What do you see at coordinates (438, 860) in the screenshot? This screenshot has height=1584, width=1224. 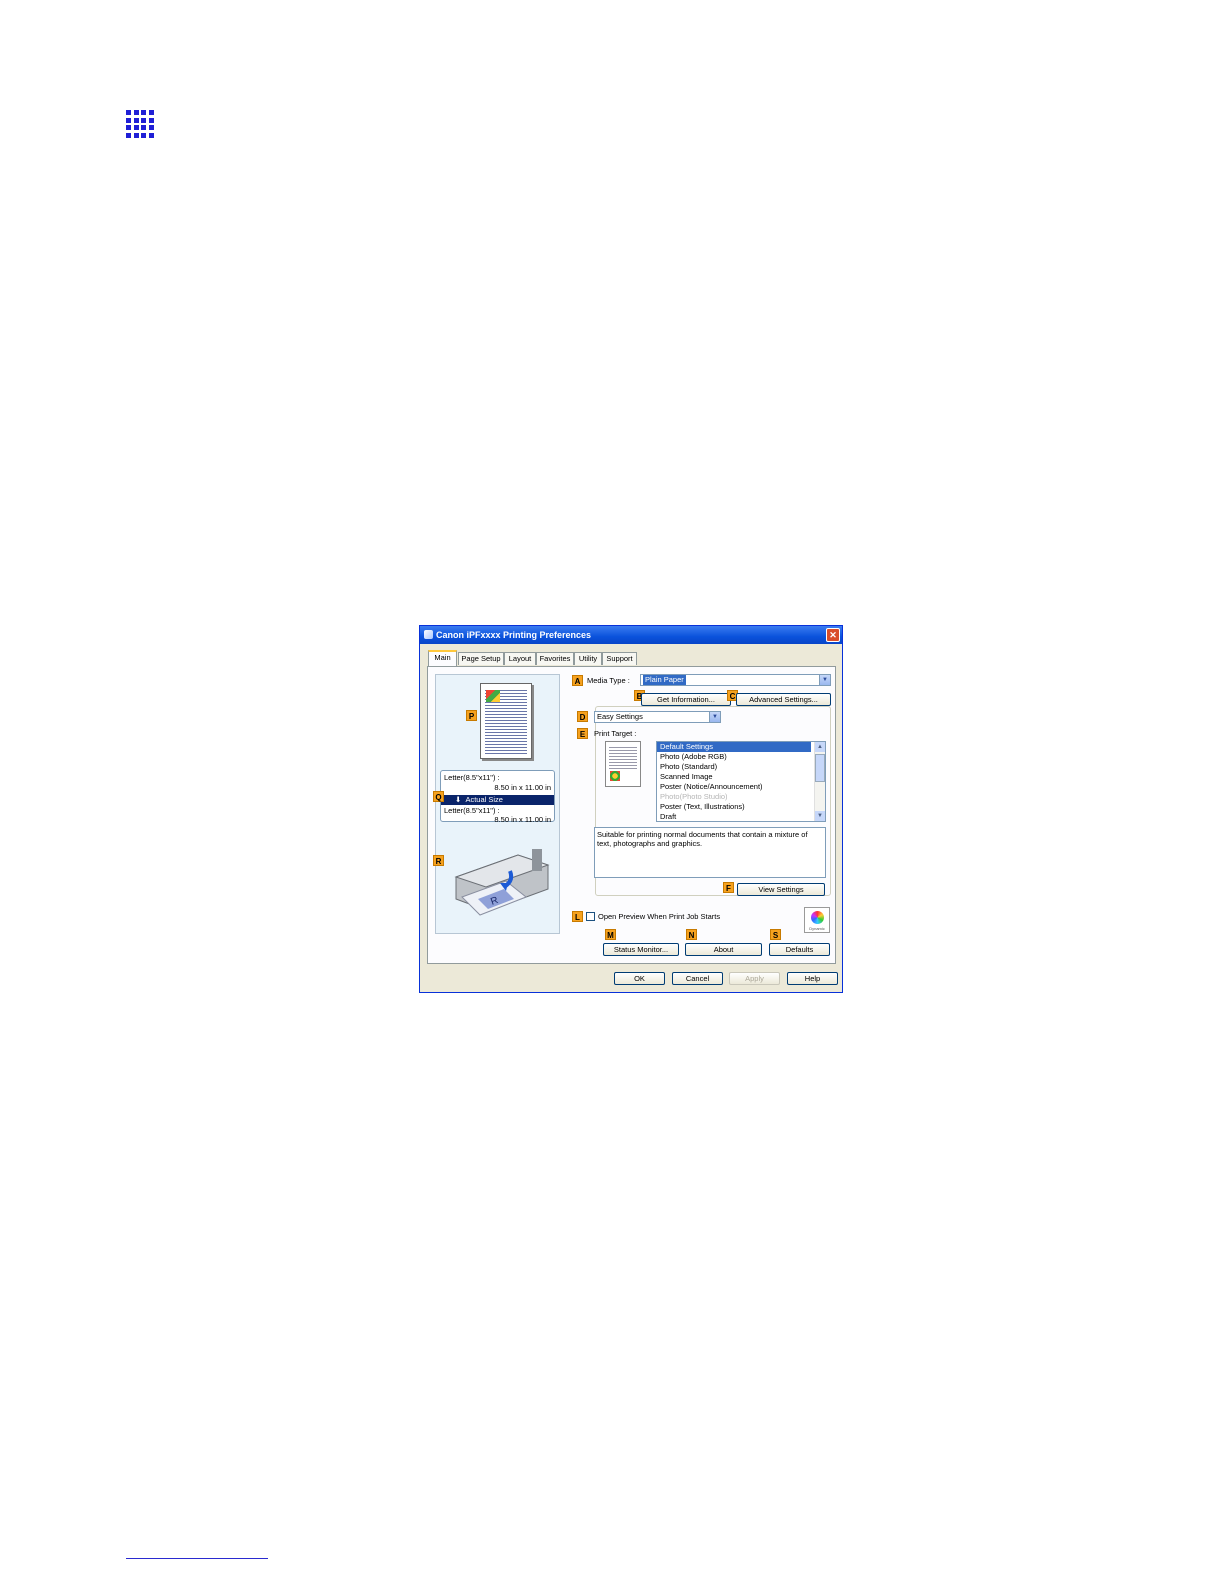 I see `callout-r: R` at bounding box center [438, 860].